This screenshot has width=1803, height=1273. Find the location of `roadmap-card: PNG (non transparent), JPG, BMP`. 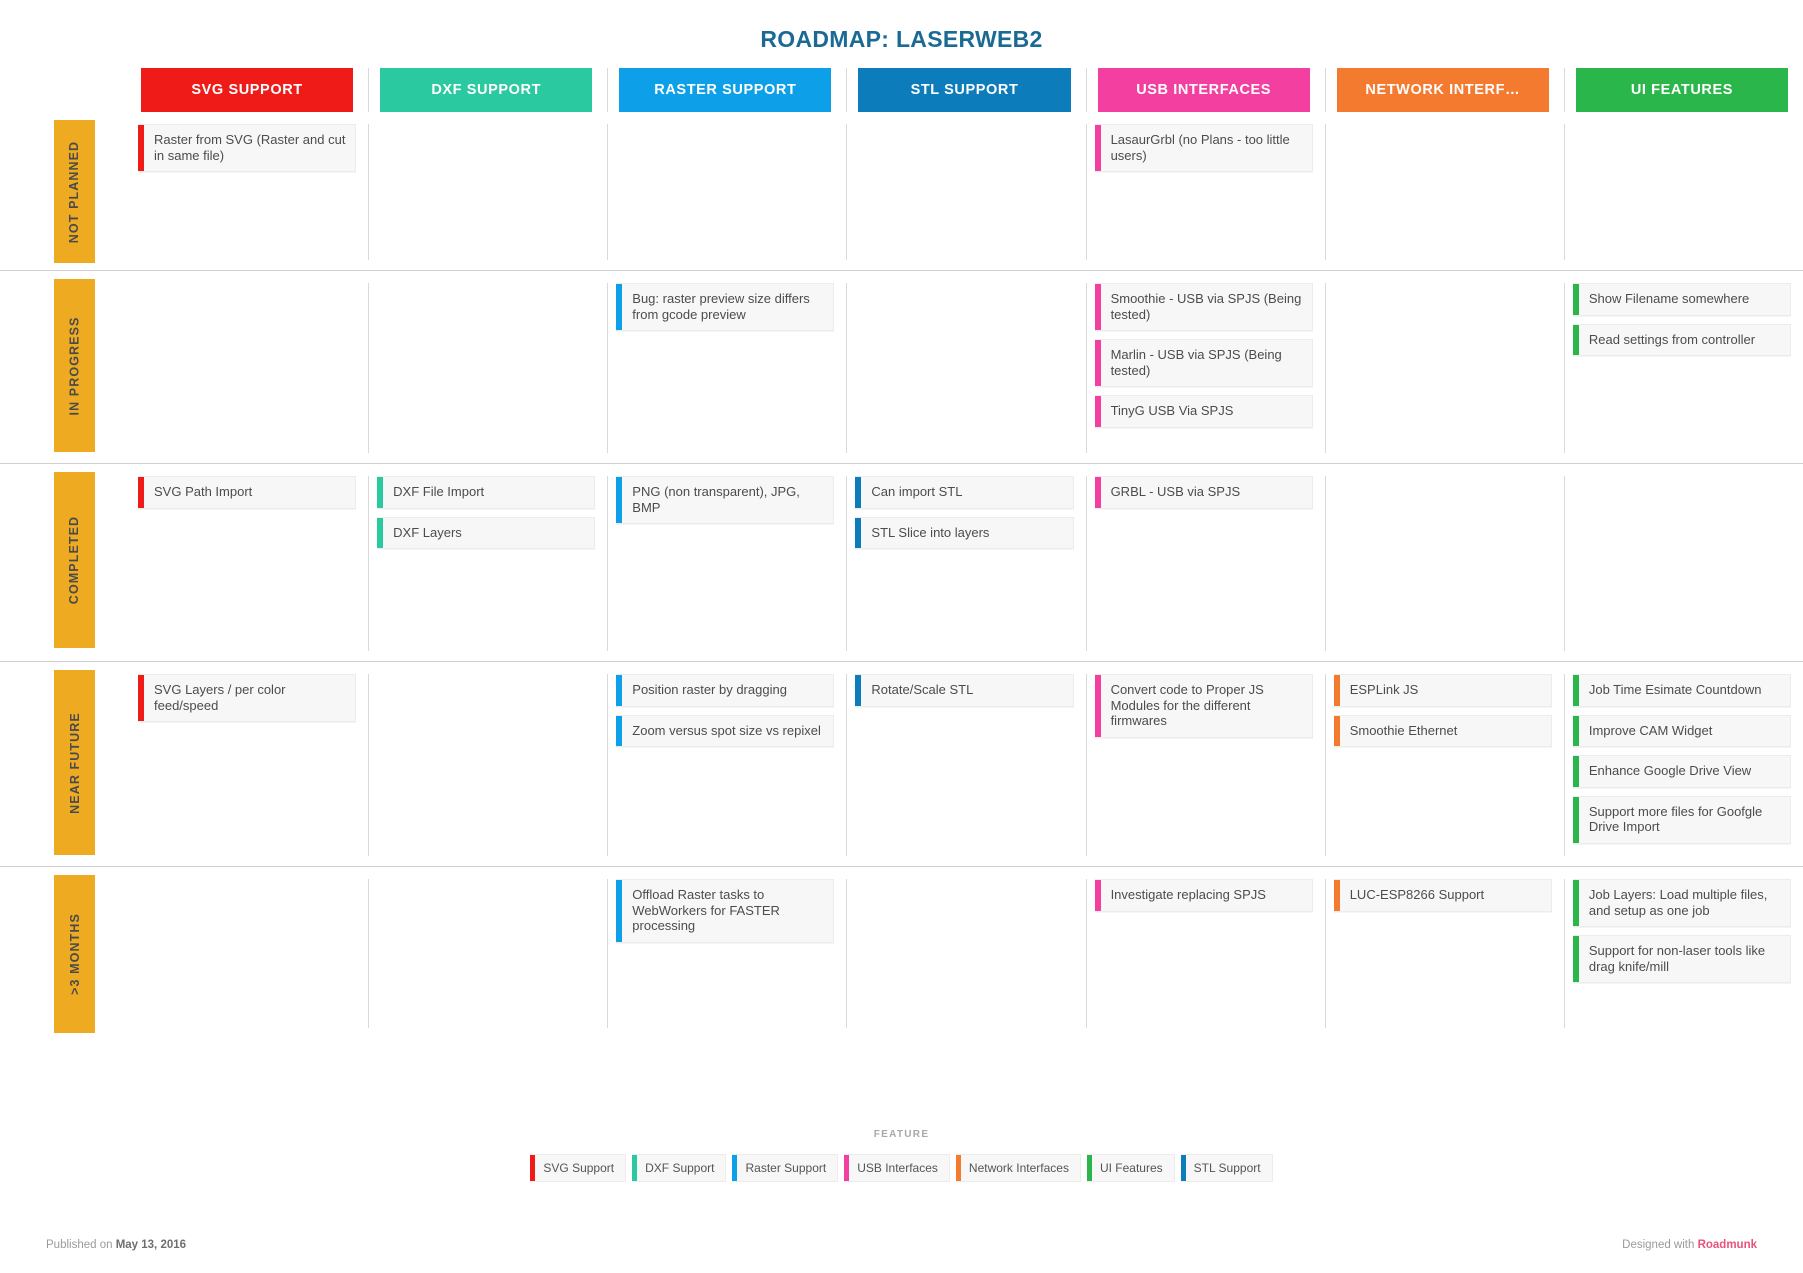

roadmap-card: PNG (non transparent), JPG, BMP is located at coordinates (725, 500).